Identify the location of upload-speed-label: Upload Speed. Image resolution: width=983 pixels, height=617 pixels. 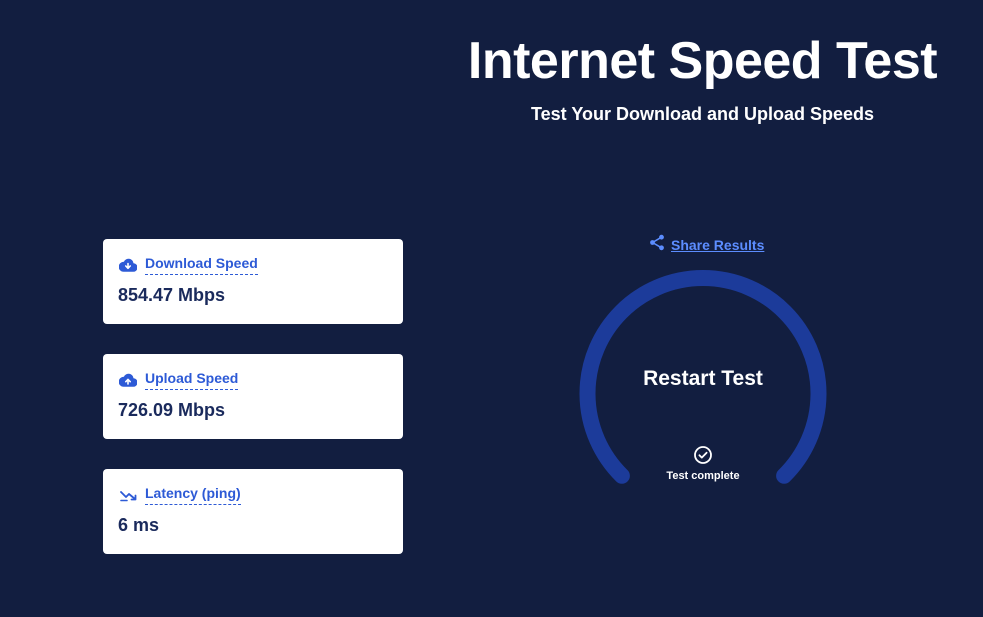
(192, 380).